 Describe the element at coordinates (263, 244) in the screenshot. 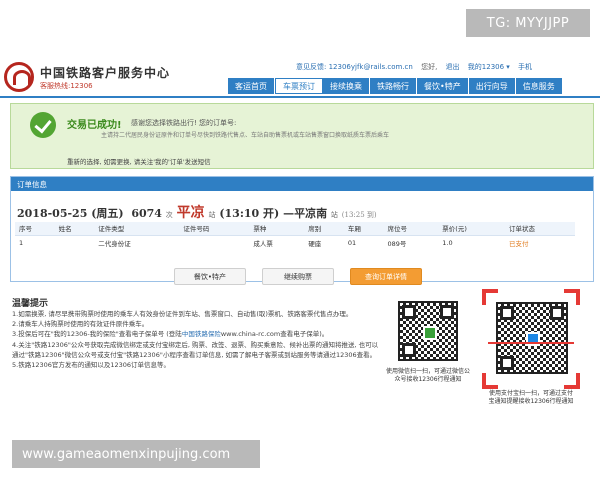

I see `cell-ticket-type: 成人票` at that location.